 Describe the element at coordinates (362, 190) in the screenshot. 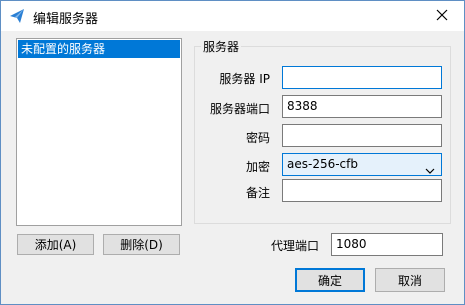

I see `remarks-input` at that location.